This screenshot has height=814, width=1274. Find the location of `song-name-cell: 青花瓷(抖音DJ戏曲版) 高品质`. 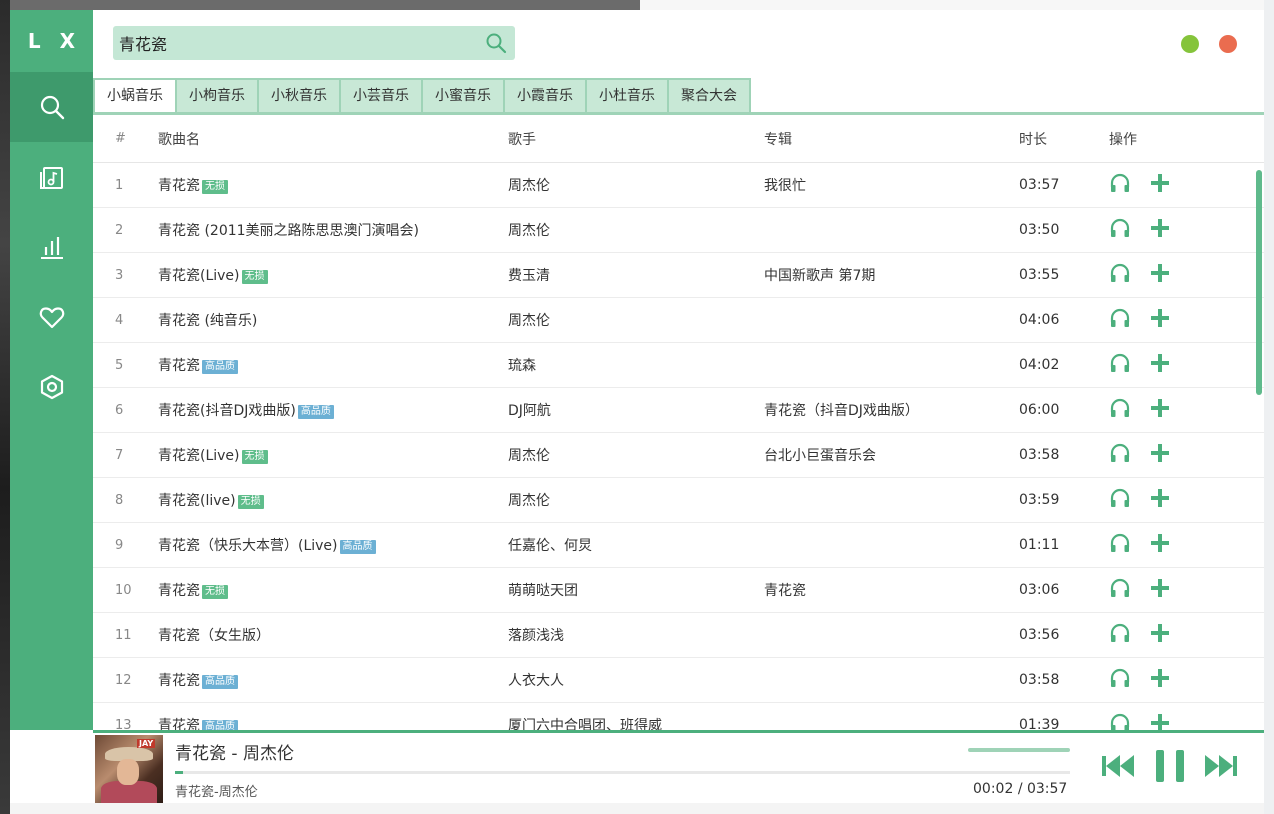

song-name-cell: 青花瓷(抖音DJ戏曲版) 高品质 is located at coordinates (333, 410).